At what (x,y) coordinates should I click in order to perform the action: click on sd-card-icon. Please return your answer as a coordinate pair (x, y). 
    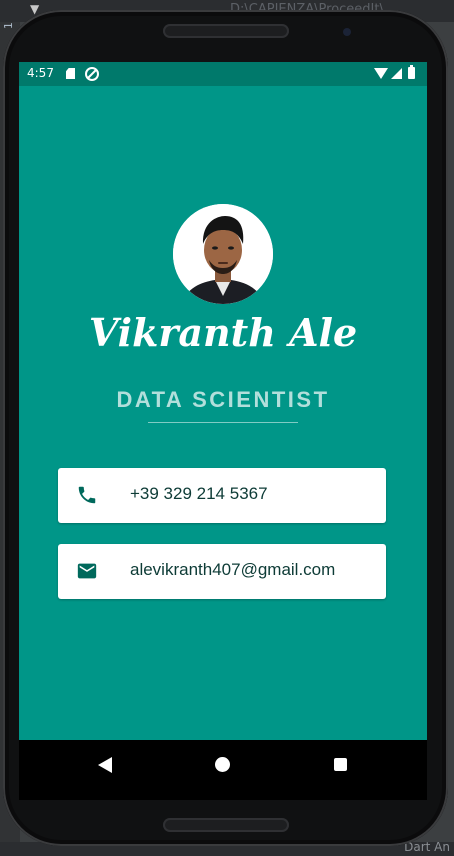
    Looking at the image, I should click on (70, 73).